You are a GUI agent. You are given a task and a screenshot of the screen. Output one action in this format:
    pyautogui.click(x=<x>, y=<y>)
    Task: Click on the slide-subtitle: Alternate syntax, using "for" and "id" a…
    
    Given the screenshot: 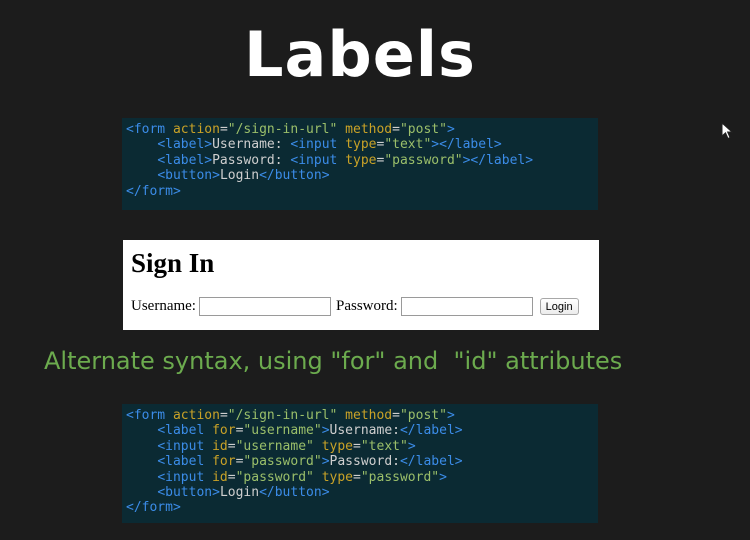 What is the action you would take?
    pyautogui.click(x=333, y=361)
    